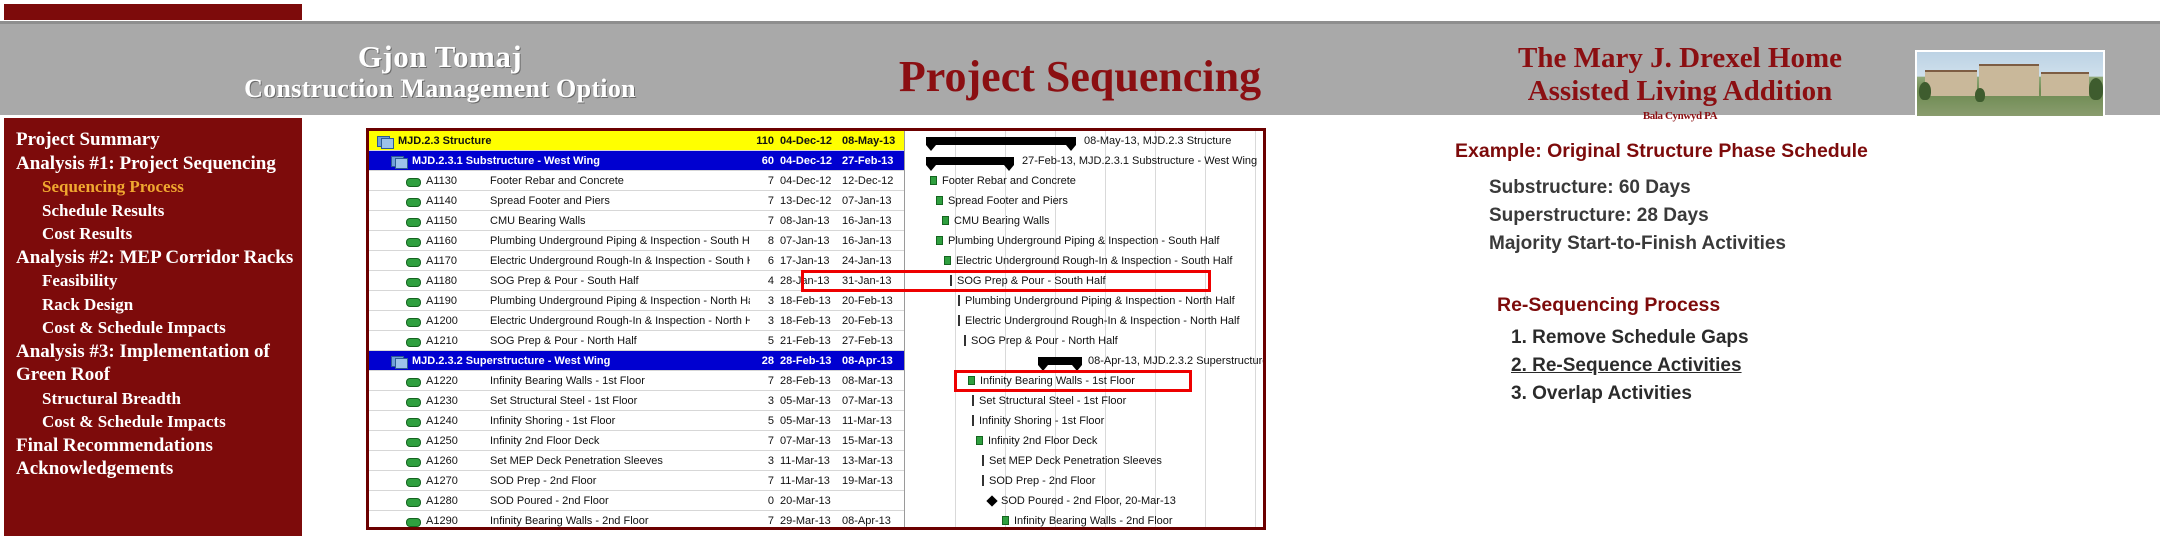 The image size is (2160, 540). I want to click on gantt-timeline-row: Set MEP Deck Penetration Sleeves, so click(1084, 461).